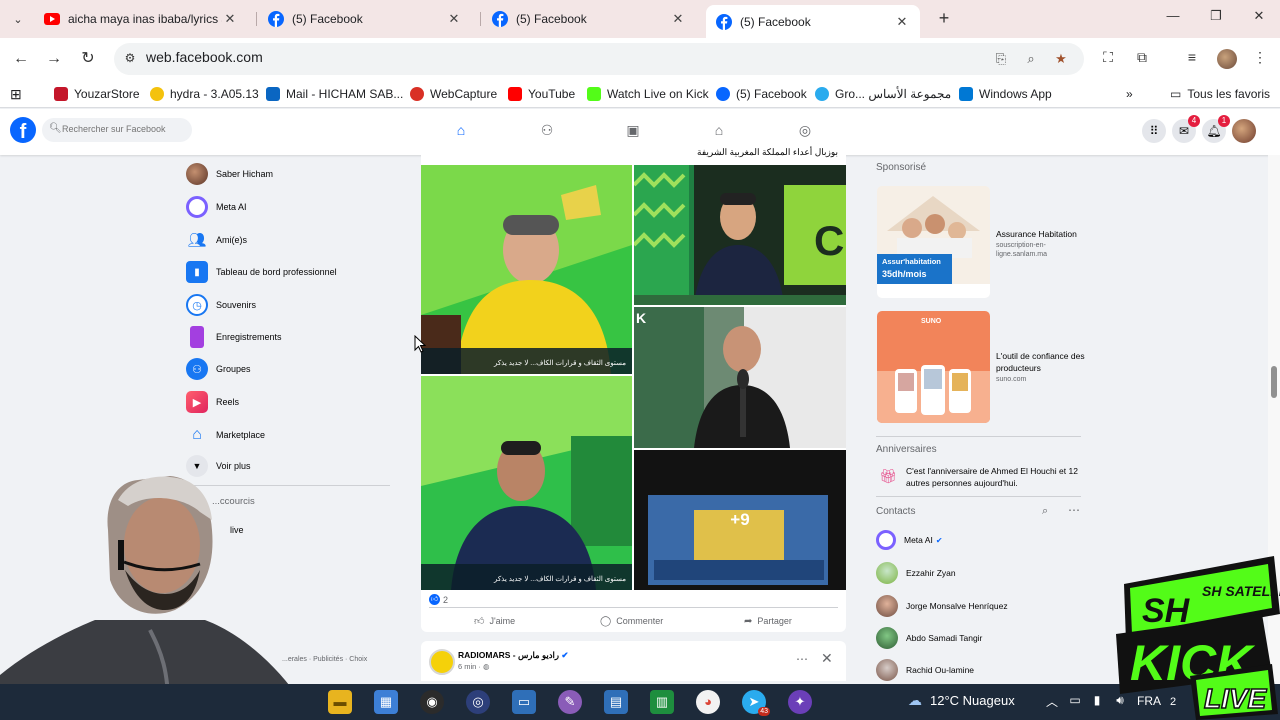 This screenshot has width=1280, height=720. Describe the element at coordinates (16, 94) in the screenshot. I see `apps-grid-icon: ⊞` at that location.